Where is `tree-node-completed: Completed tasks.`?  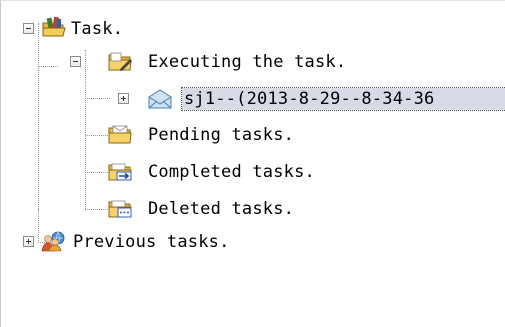
tree-node-completed: Completed tasks. is located at coordinates (251, 172).